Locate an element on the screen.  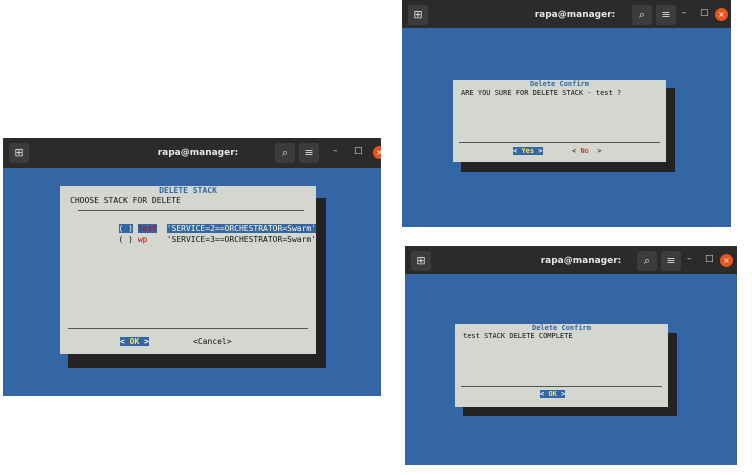
confirm-message: ARE YOU SURE FOR DELETE STACK - test ? is located at coordinates (541, 93).